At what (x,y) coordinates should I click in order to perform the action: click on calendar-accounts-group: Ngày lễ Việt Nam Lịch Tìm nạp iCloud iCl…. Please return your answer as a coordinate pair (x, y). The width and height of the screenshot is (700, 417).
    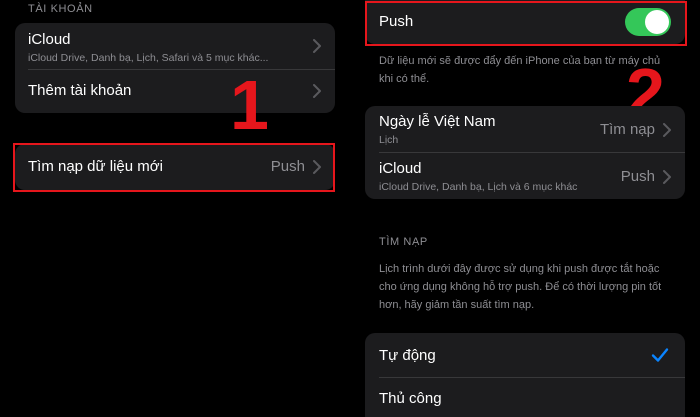
    Looking at the image, I should click on (525, 152).